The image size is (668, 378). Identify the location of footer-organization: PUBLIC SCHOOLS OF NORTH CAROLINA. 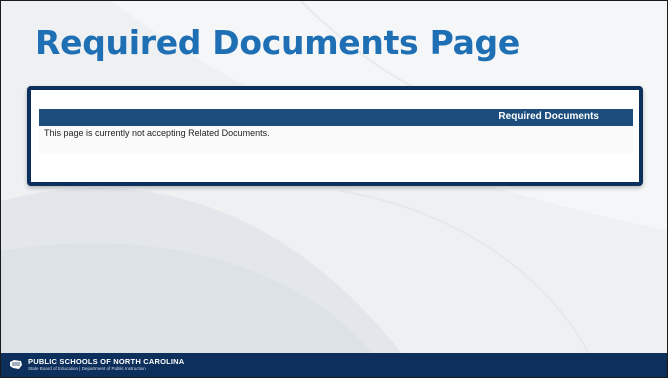
(106, 361).